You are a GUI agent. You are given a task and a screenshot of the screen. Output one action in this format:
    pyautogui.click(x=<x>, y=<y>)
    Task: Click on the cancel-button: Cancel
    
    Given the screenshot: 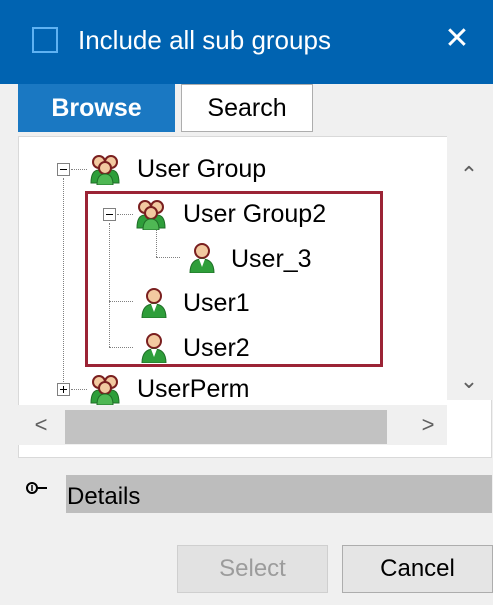 What is the action you would take?
    pyautogui.click(x=417, y=569)
    